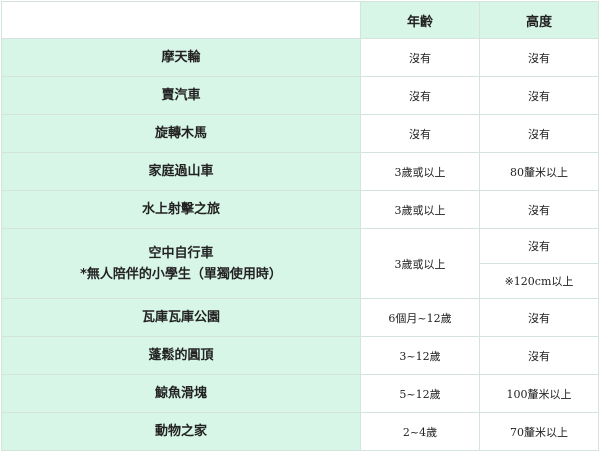 This screenshot has height=454, width=600. I want to click on height-value: 70釐米以上, so click(539, 431).